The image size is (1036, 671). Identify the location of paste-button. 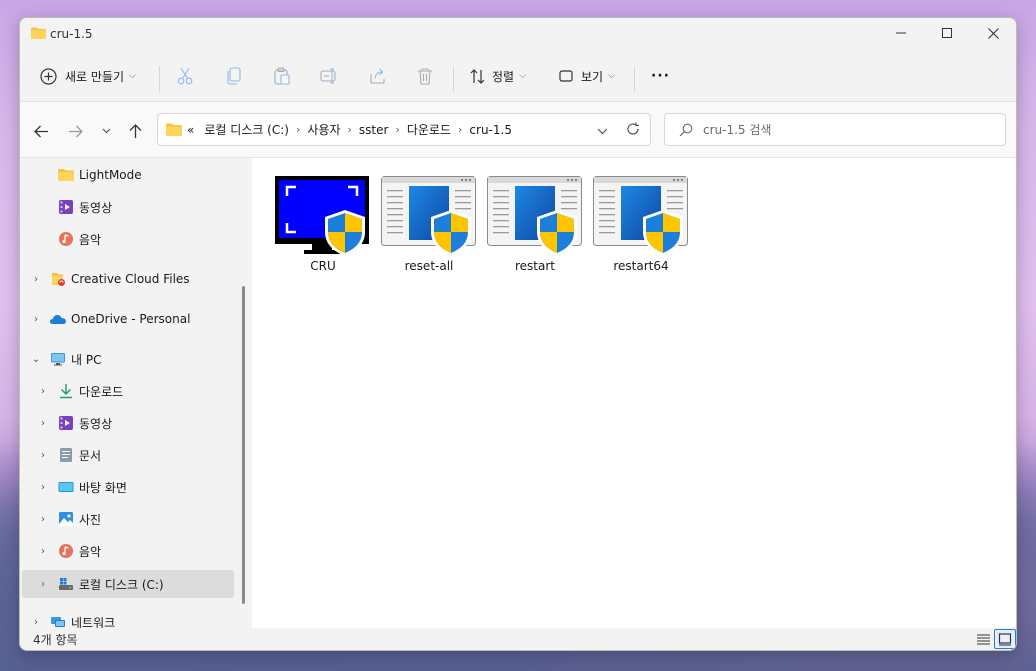
(282, 76).